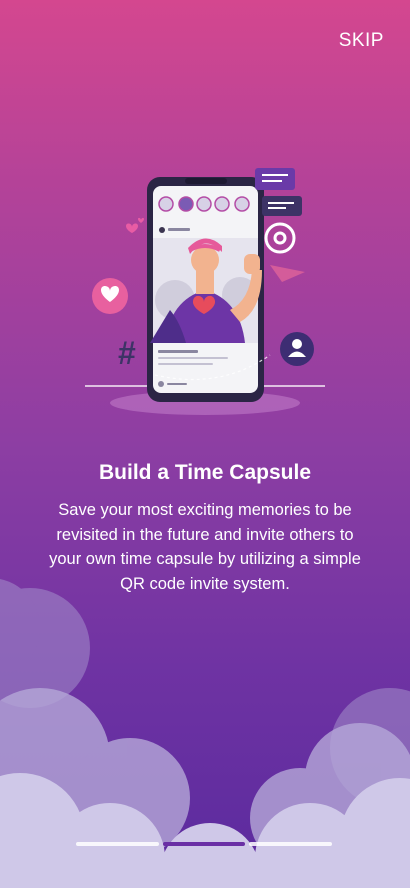 Image resolution: width=410 pixels, height=888 pixels. What do you see at coordinates (361, 41) in the screenshot?
I see `skip-button: SKIP` at bounding box center [361, 41].